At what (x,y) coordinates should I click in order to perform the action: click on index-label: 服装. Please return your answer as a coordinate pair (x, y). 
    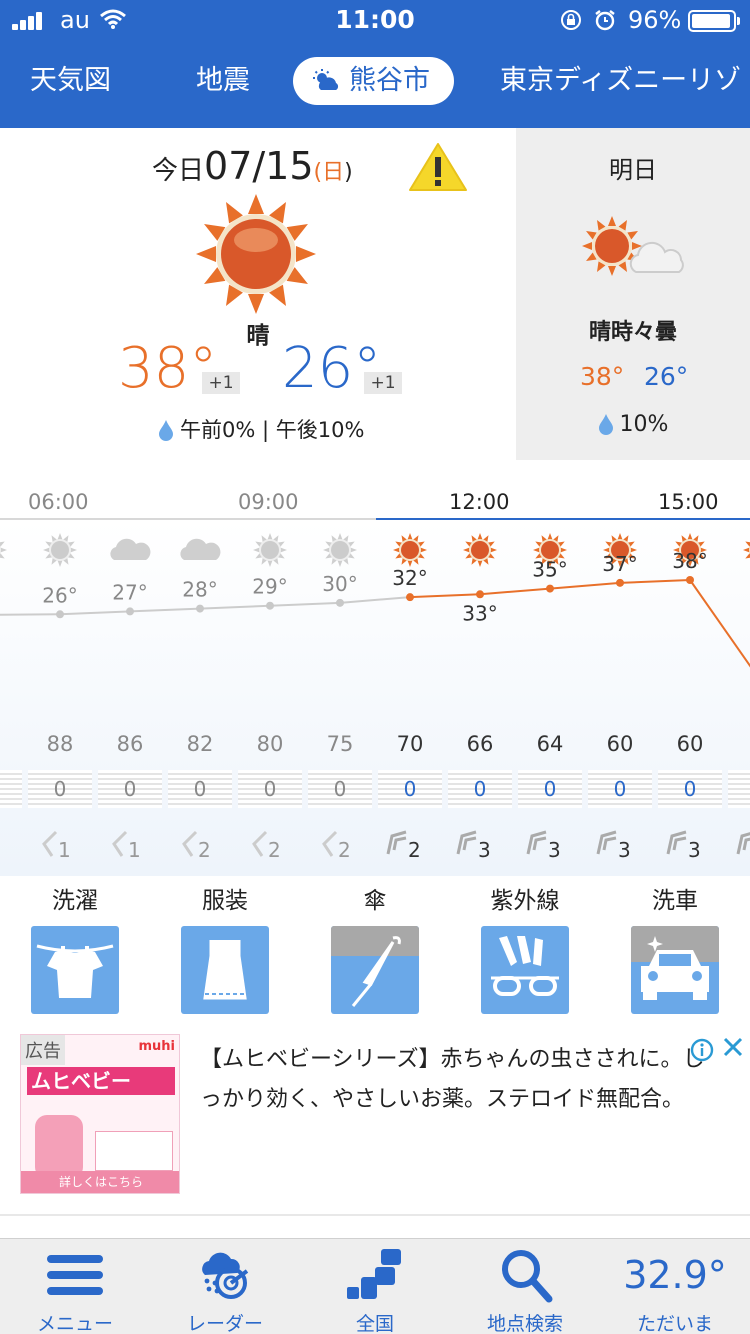
    Looking at the image, I should click on (225, 901).